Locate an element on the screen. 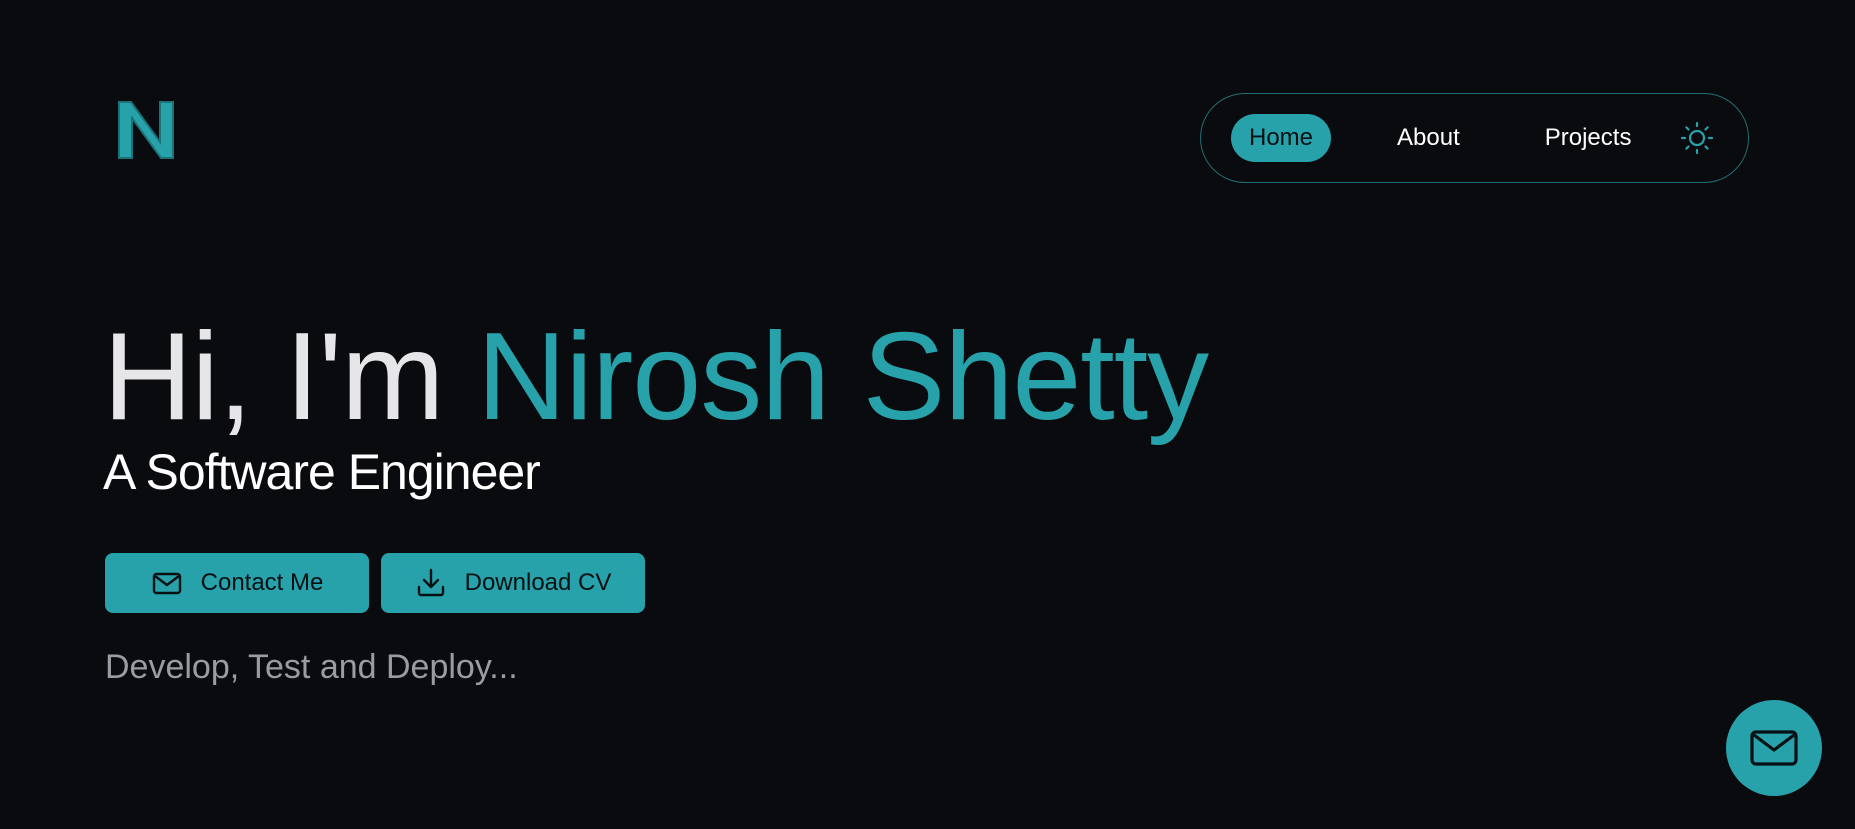 This screenshot has height=829, width=1855. nav-item-projects: Projects is located at coordinates (1588, 138).